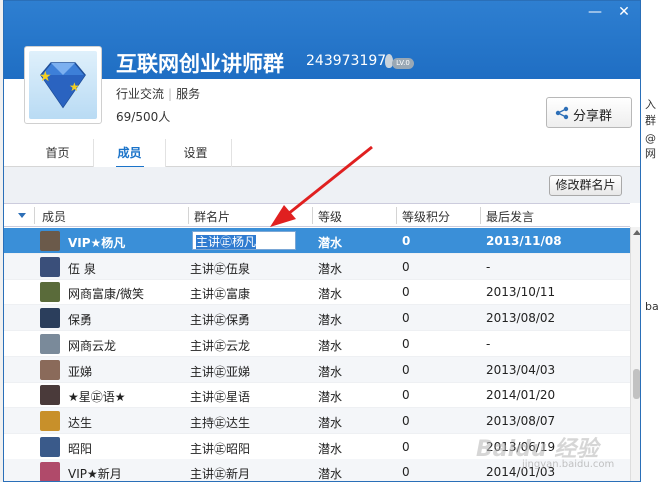 The image size is (658, 482). What do you see at coordinates (80, 320) in the screenshot?
I see `member-name: 保勇` at bounding box center [80, 320].